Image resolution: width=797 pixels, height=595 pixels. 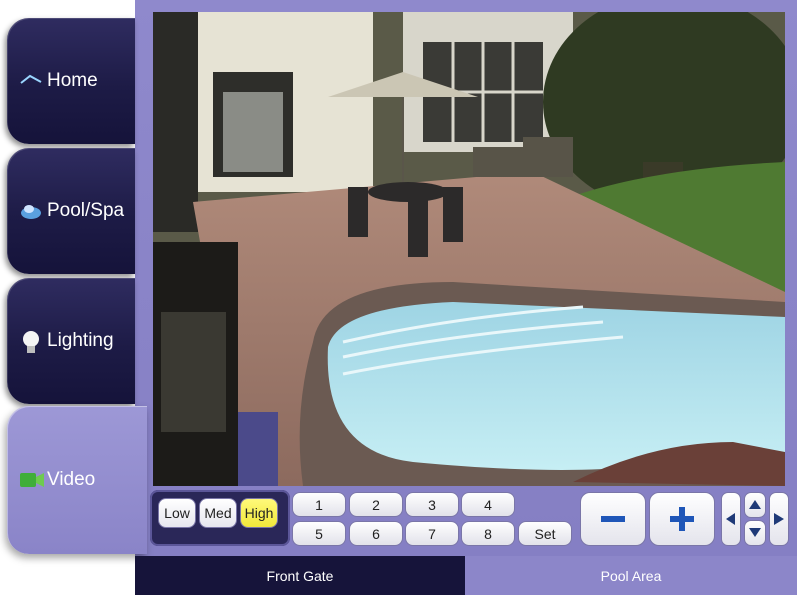 What do you see at coordinates (376, 504) in the screenshot?
I see `camera-2-button: 2` at bounding box center [376, 504].